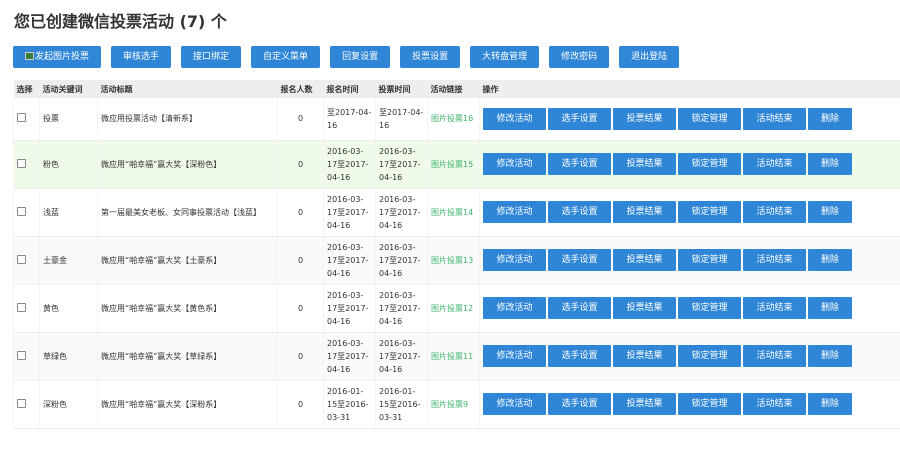 This screenshot has width=900, height=472. I want to click on button-label: 发起图片投票, so click(62, 57).